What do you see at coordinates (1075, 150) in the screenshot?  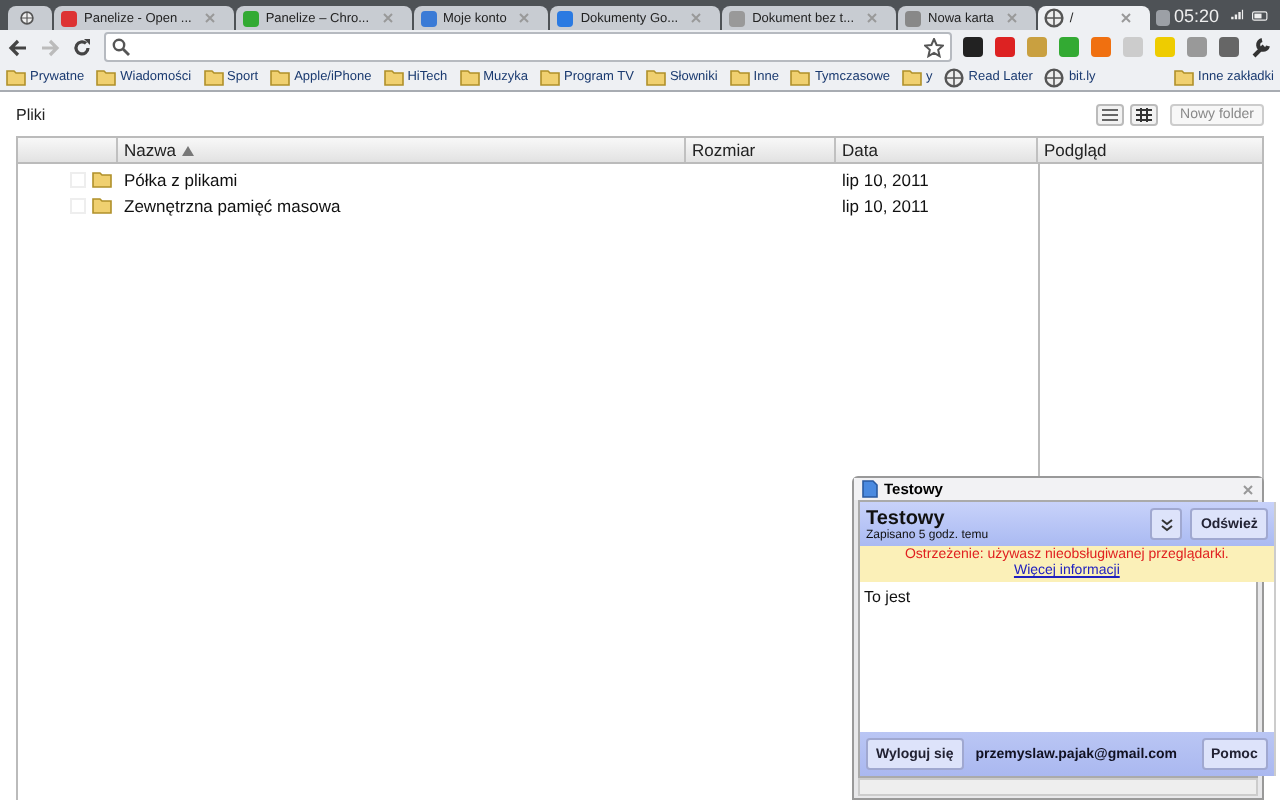 I see `column-header: Podgląd` at bounding box center [1075, 150].